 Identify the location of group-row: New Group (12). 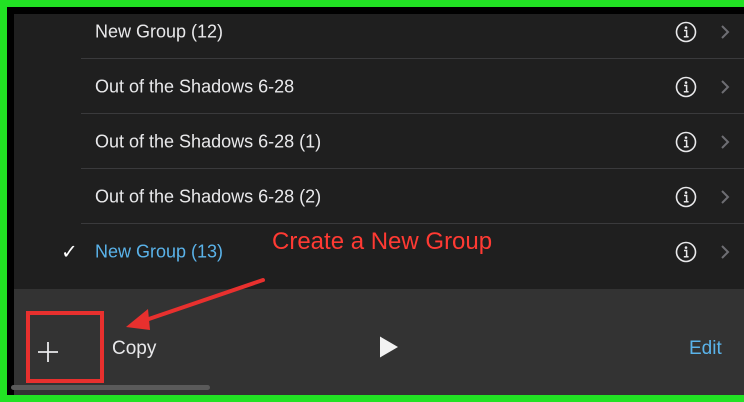
(379, 33).